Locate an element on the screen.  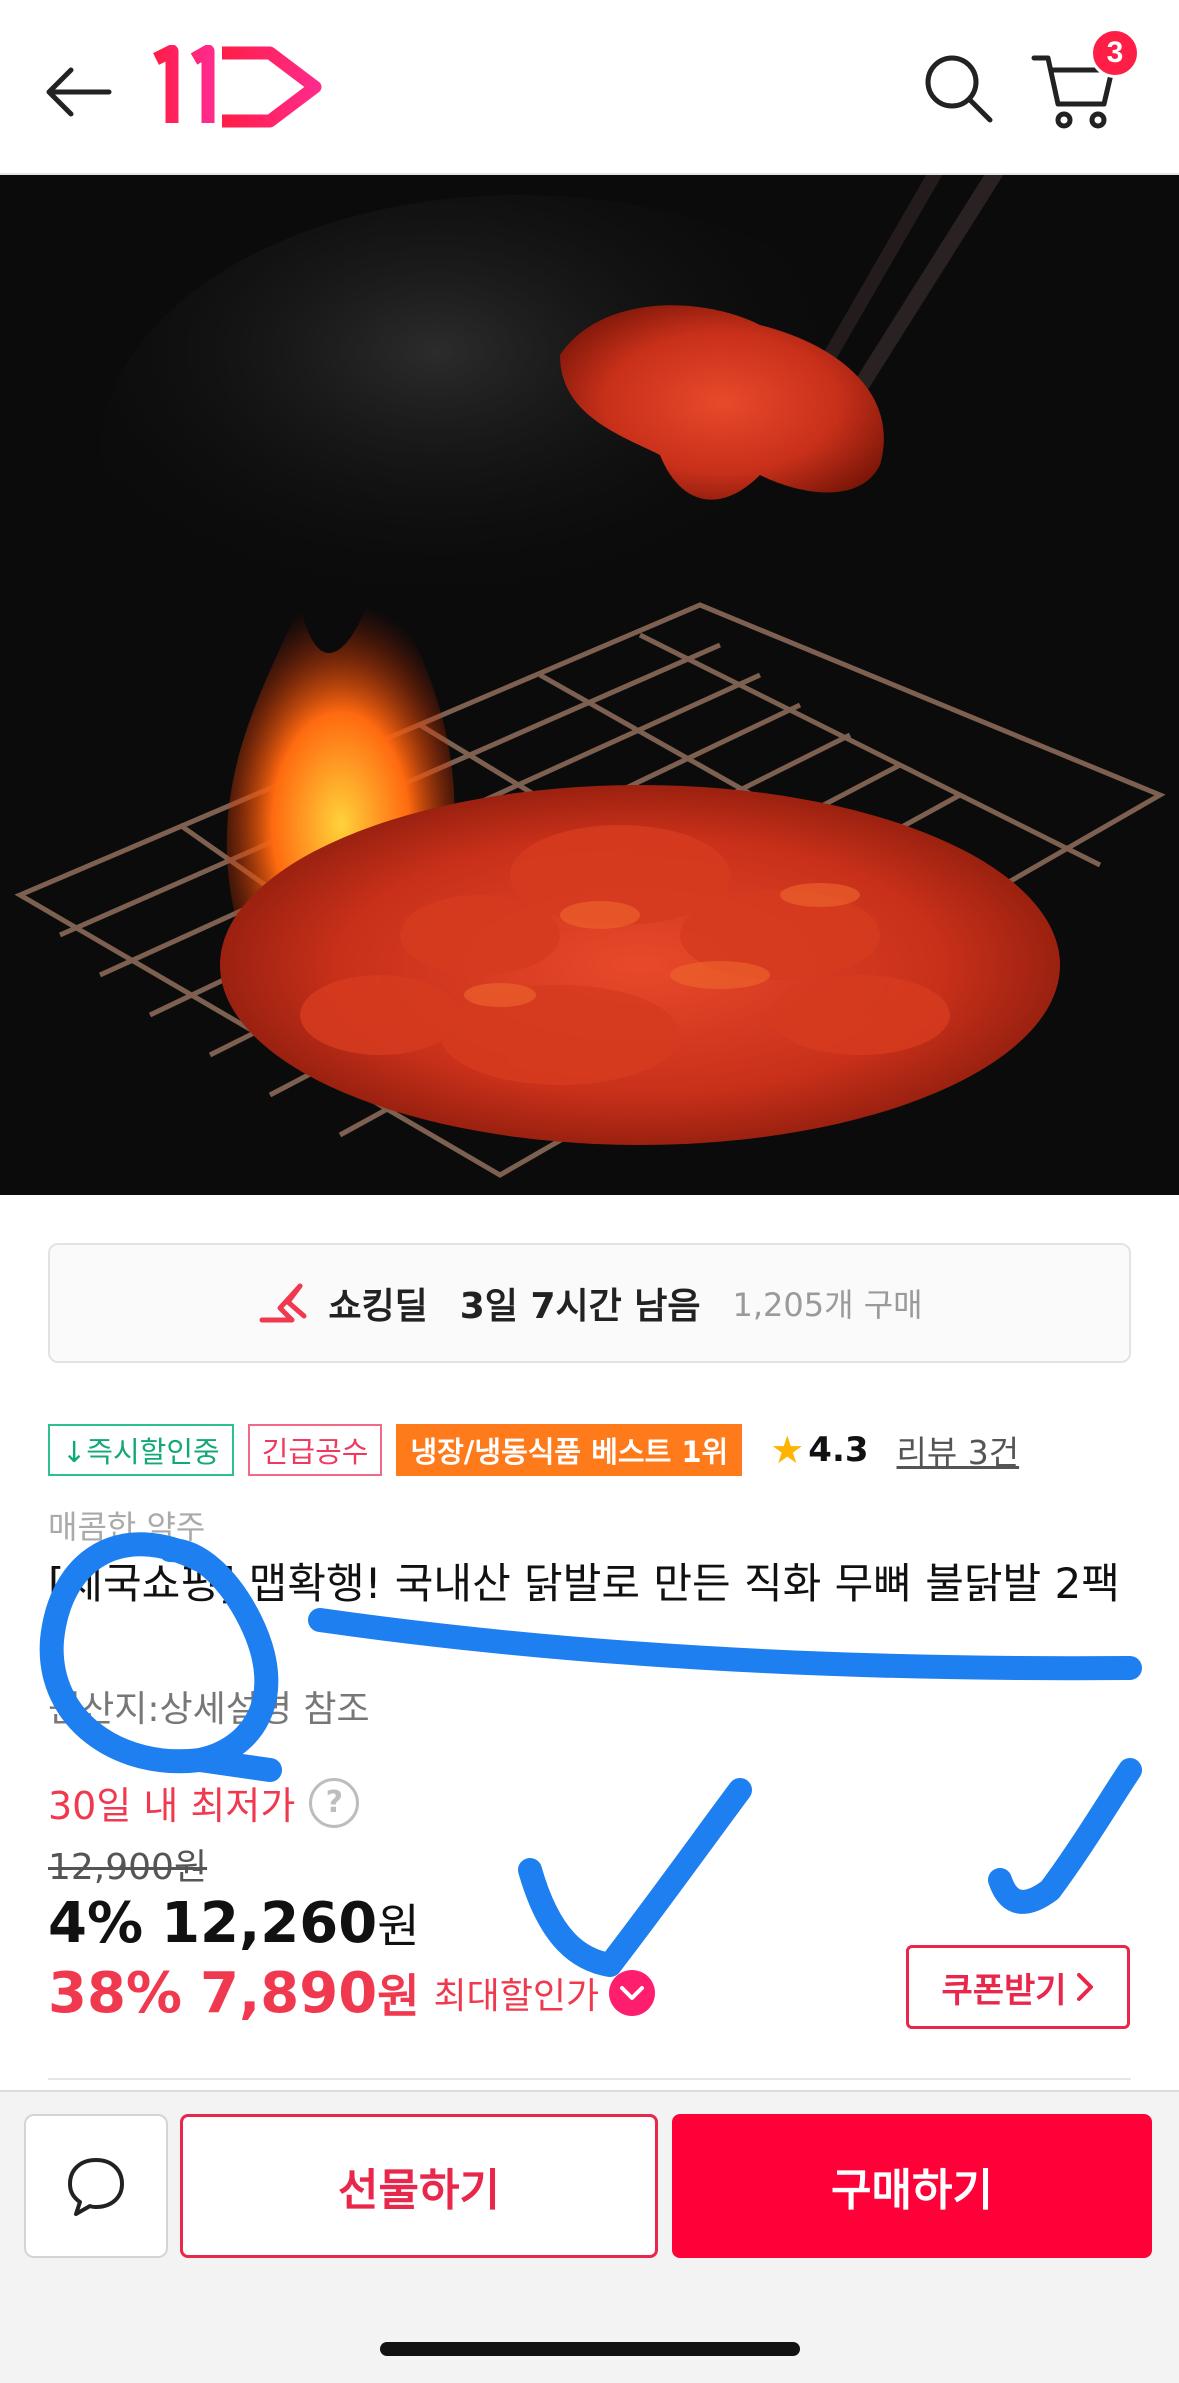
arrow-left-icon is located at coordinates (79, 92).